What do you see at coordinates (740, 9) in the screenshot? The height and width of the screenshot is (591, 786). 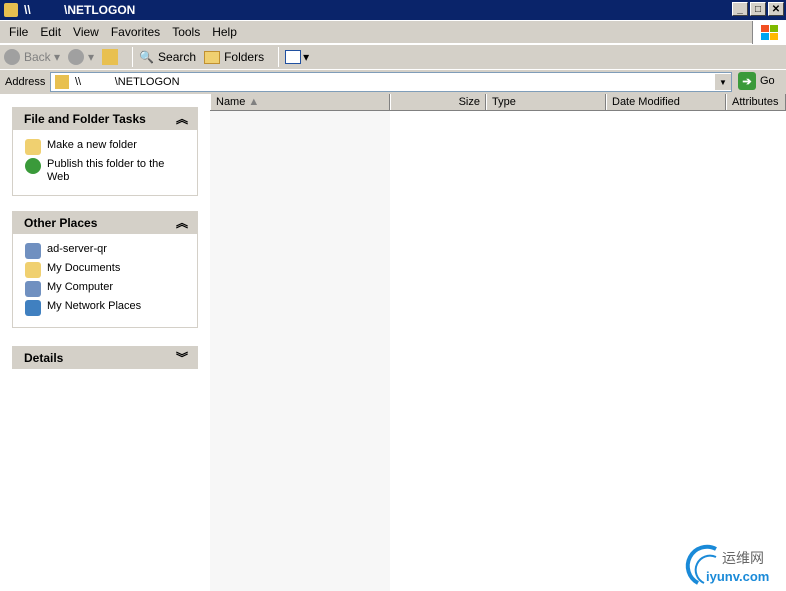 I see `minimize-button: _` at bounding box center [740, 9].